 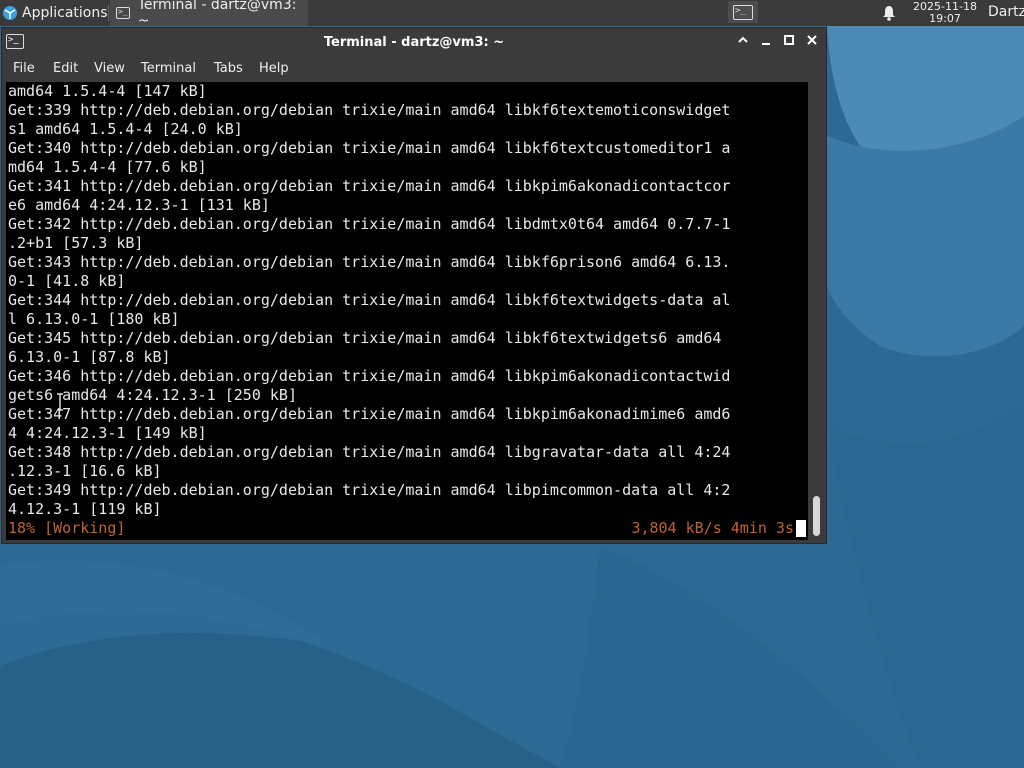 What do you see at coordinates (125, 129) in the screenshot?
I see `terminal-line: s1 amd64 1.5.4-4 [24.0 kB]` at bounding box center [125, 129].